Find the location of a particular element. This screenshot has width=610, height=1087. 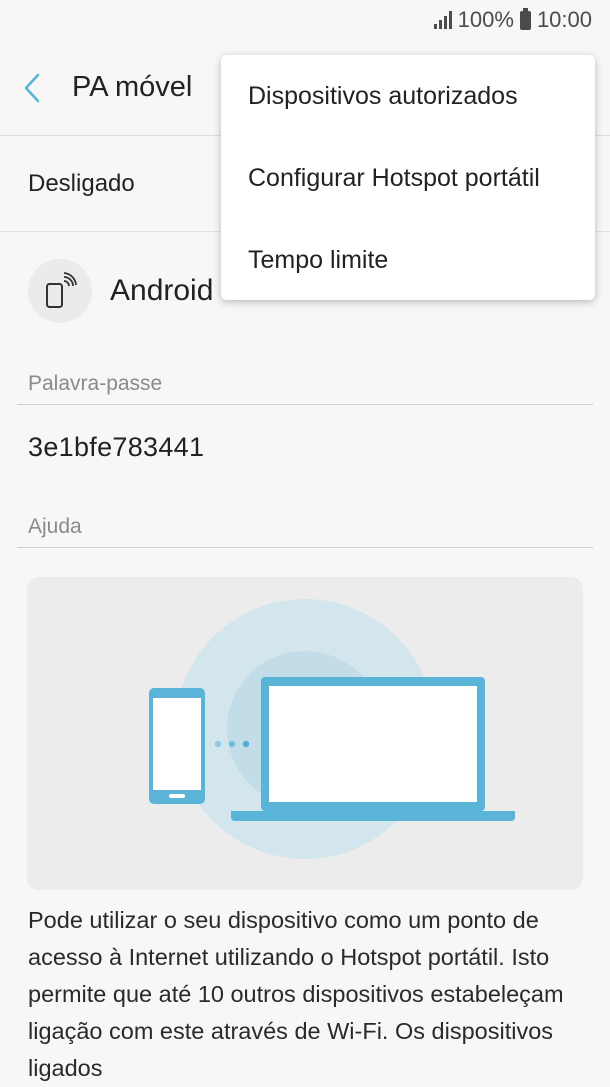

phone-graphic is located at coordinates (177, 746).